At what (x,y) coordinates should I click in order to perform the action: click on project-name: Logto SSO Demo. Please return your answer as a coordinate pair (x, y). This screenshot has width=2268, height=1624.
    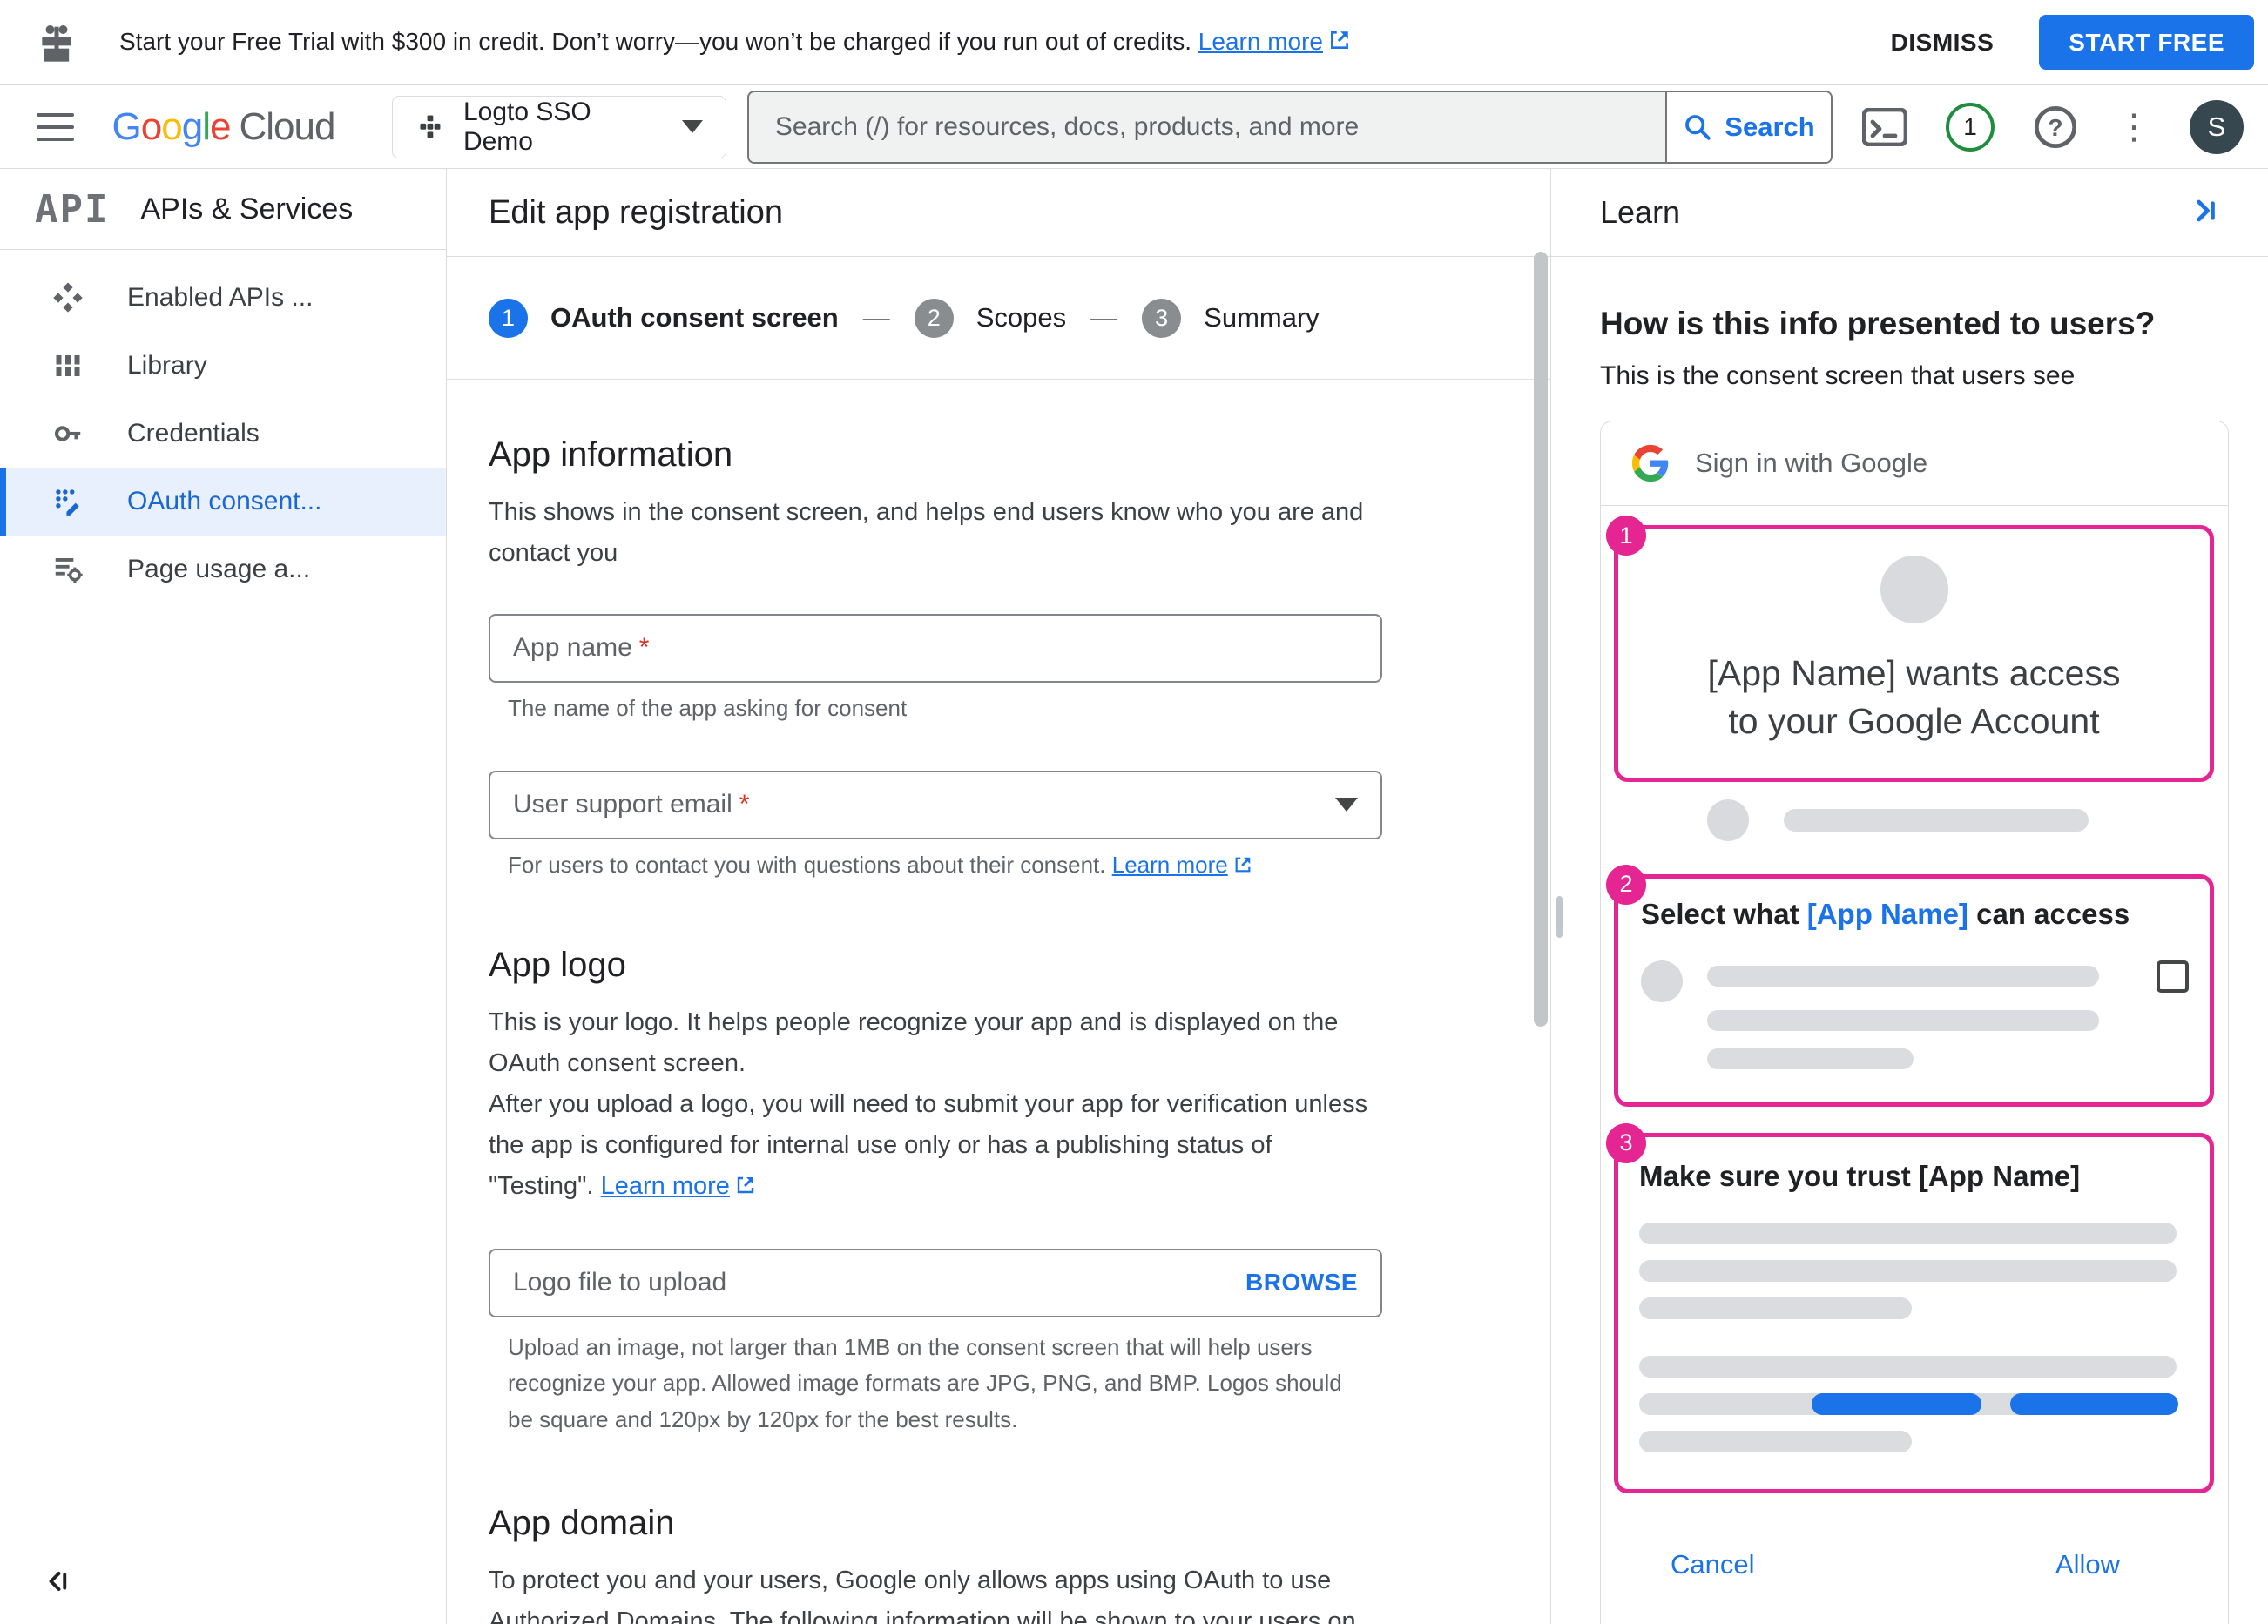
    Looking at the image, I should click on (526, 127).